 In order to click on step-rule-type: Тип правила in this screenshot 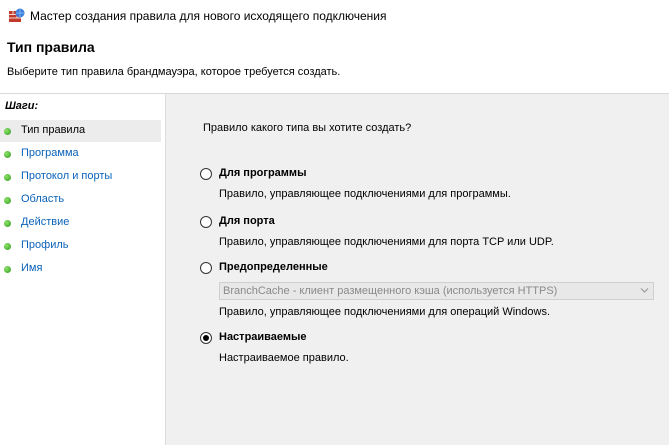, I will do `click(80, 131)`.